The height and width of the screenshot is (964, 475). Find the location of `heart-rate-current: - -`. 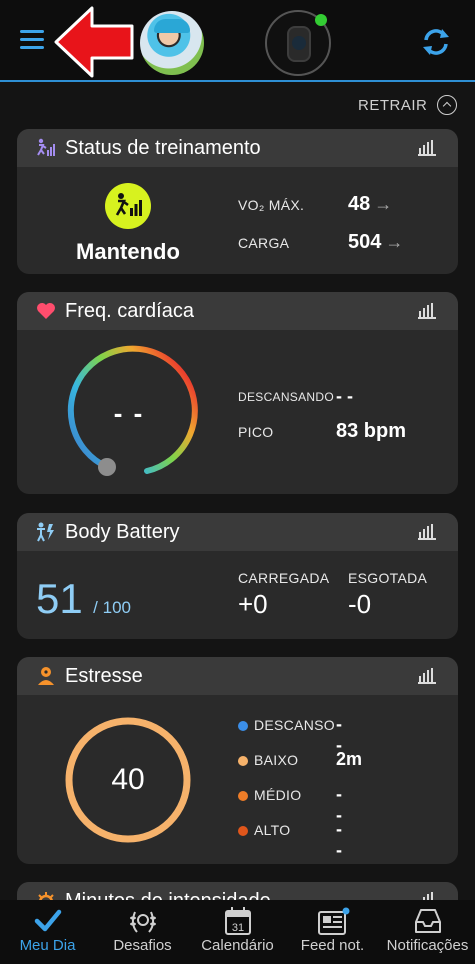

heart-rate-current: - - is located at coordinates (129, 413).